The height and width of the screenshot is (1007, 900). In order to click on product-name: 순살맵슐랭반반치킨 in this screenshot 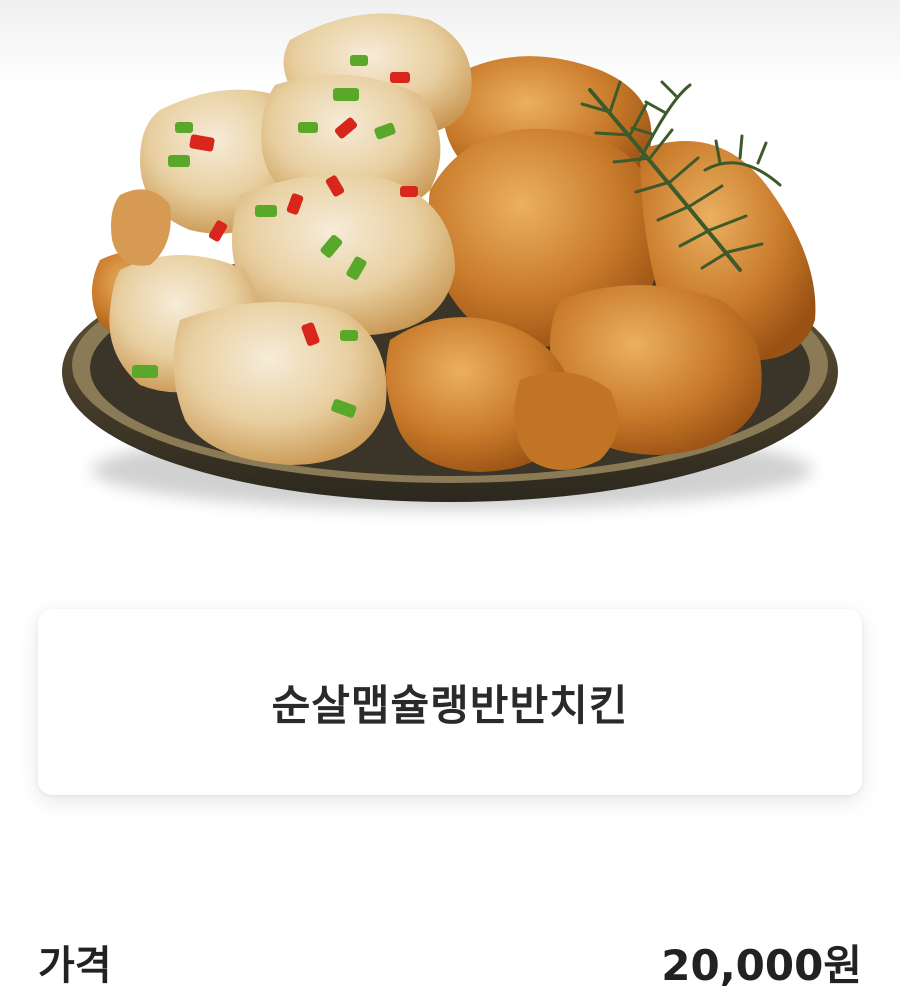, I will do `click(450, 705)`.